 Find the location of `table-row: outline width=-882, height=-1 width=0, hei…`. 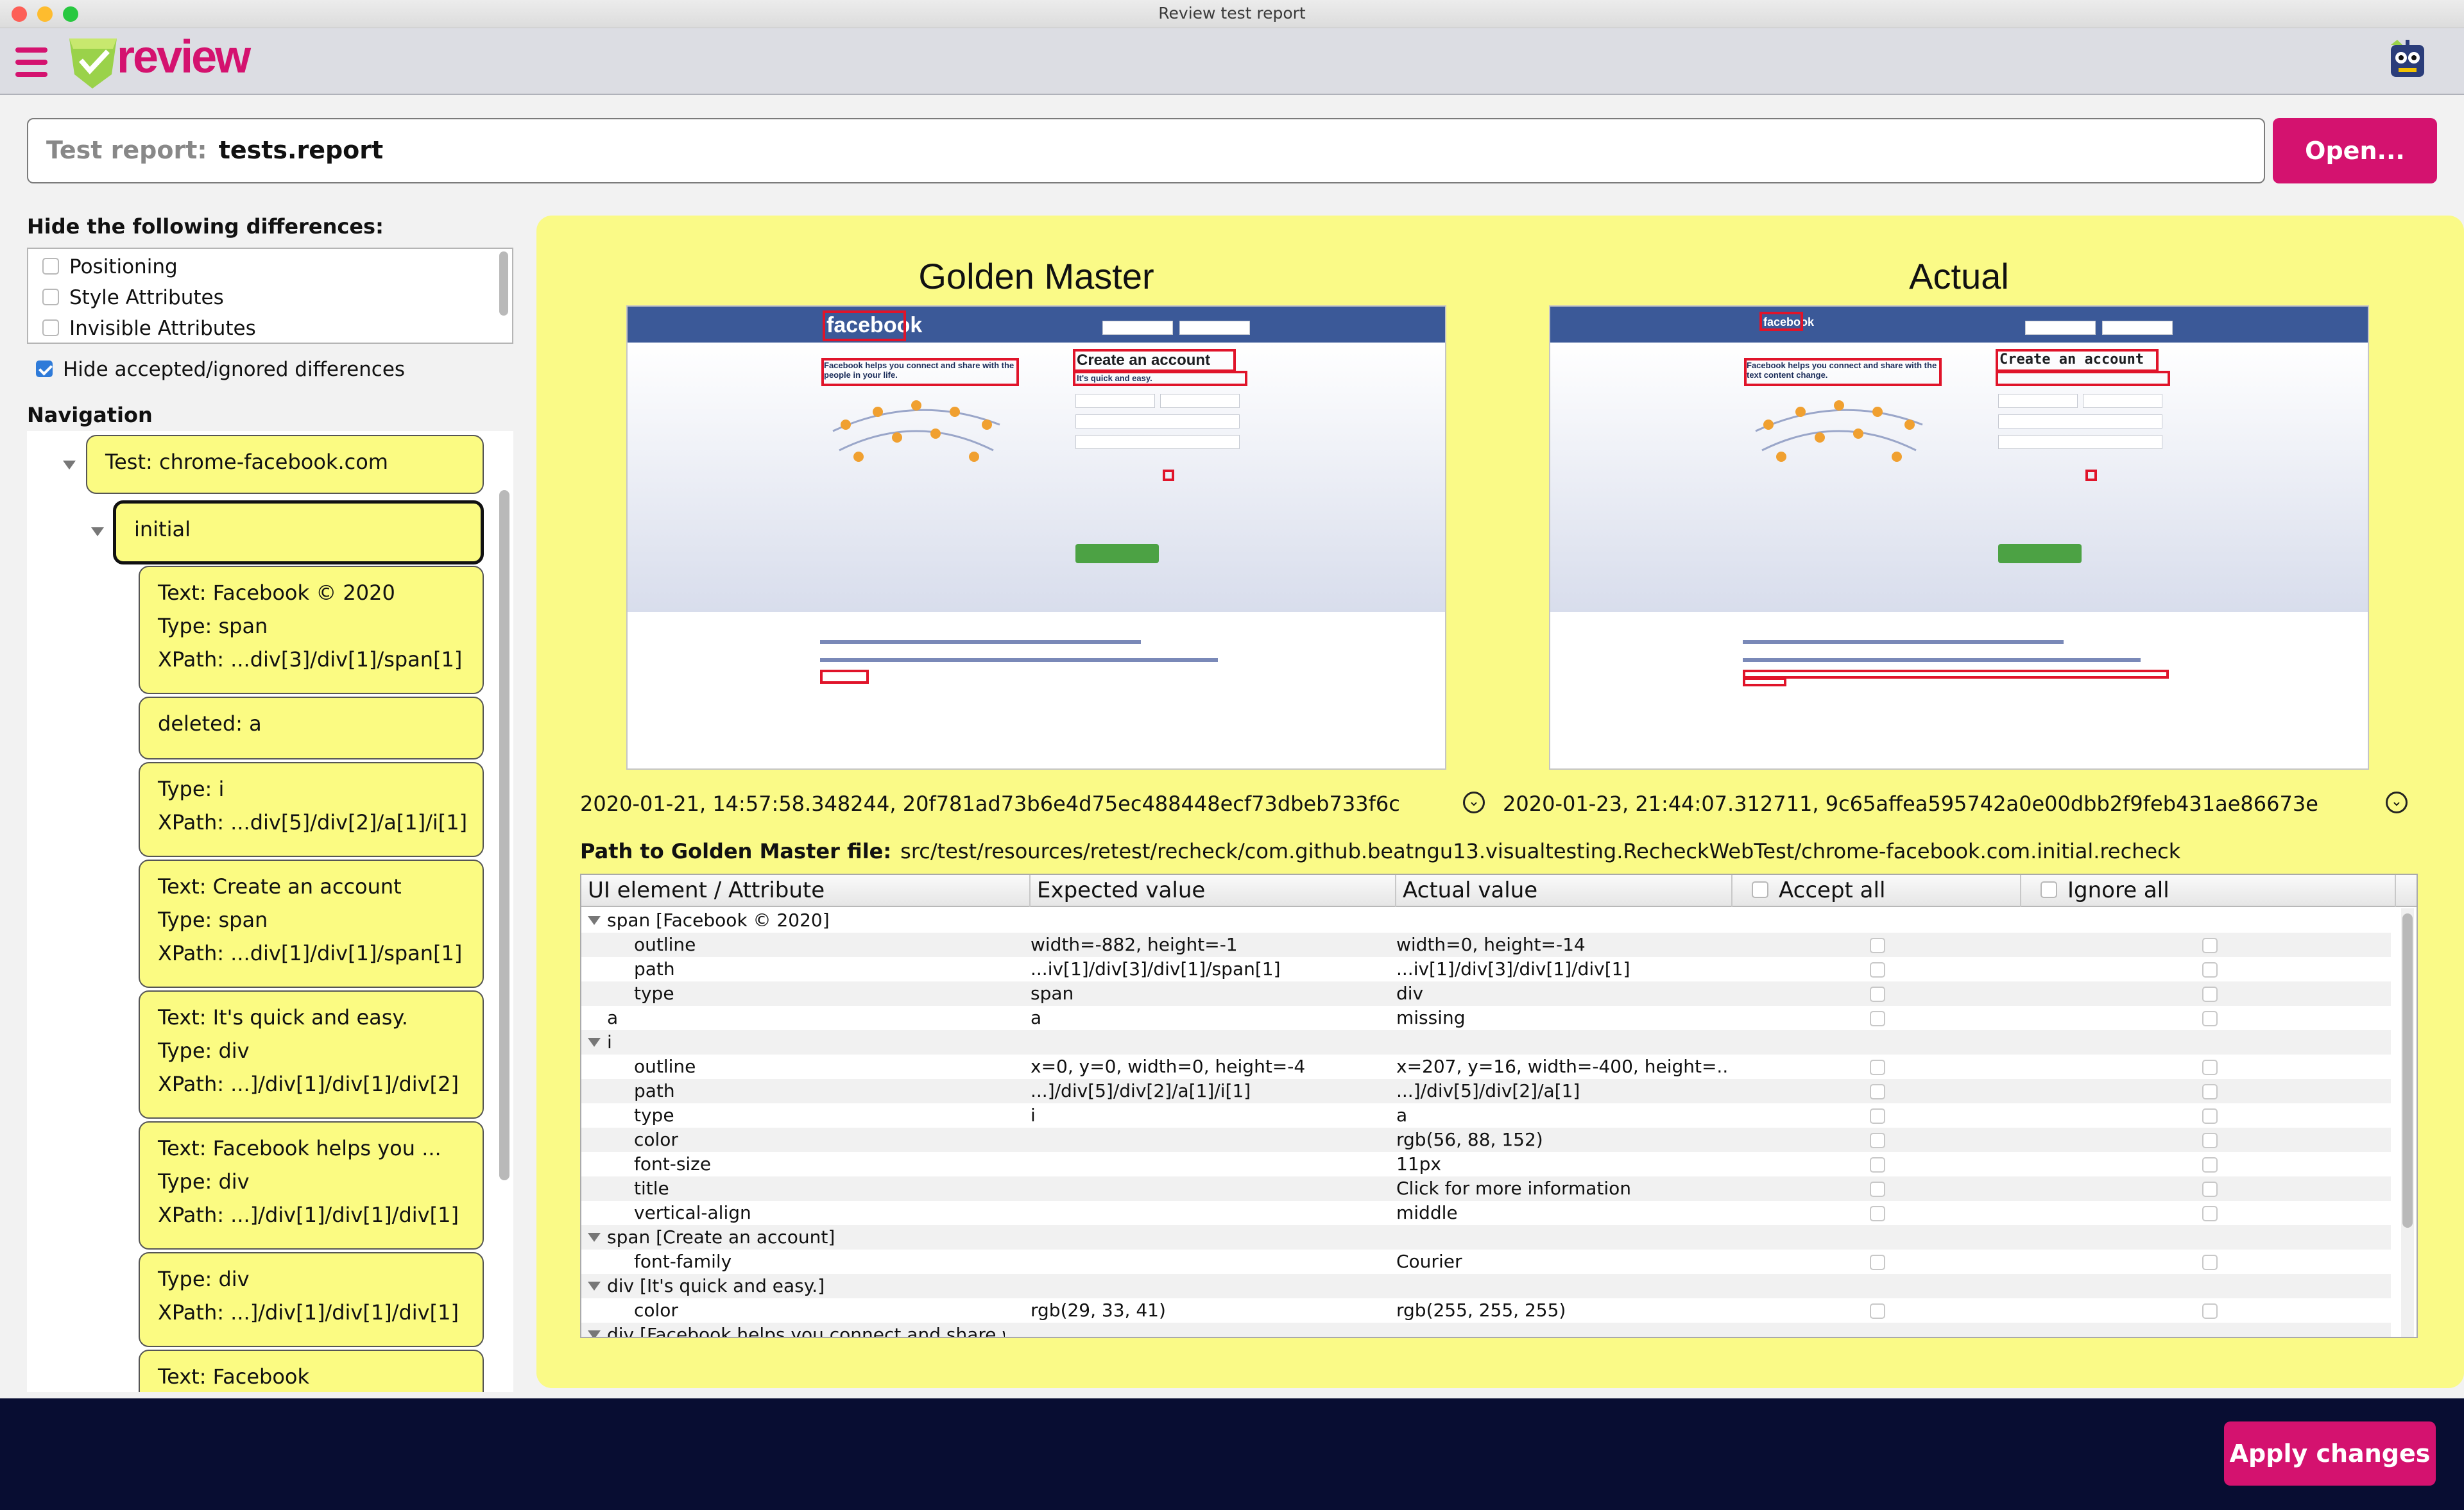

table-row: outline width=-882, height=-1 width=0, hei… is located at coordinates (1486, 945).